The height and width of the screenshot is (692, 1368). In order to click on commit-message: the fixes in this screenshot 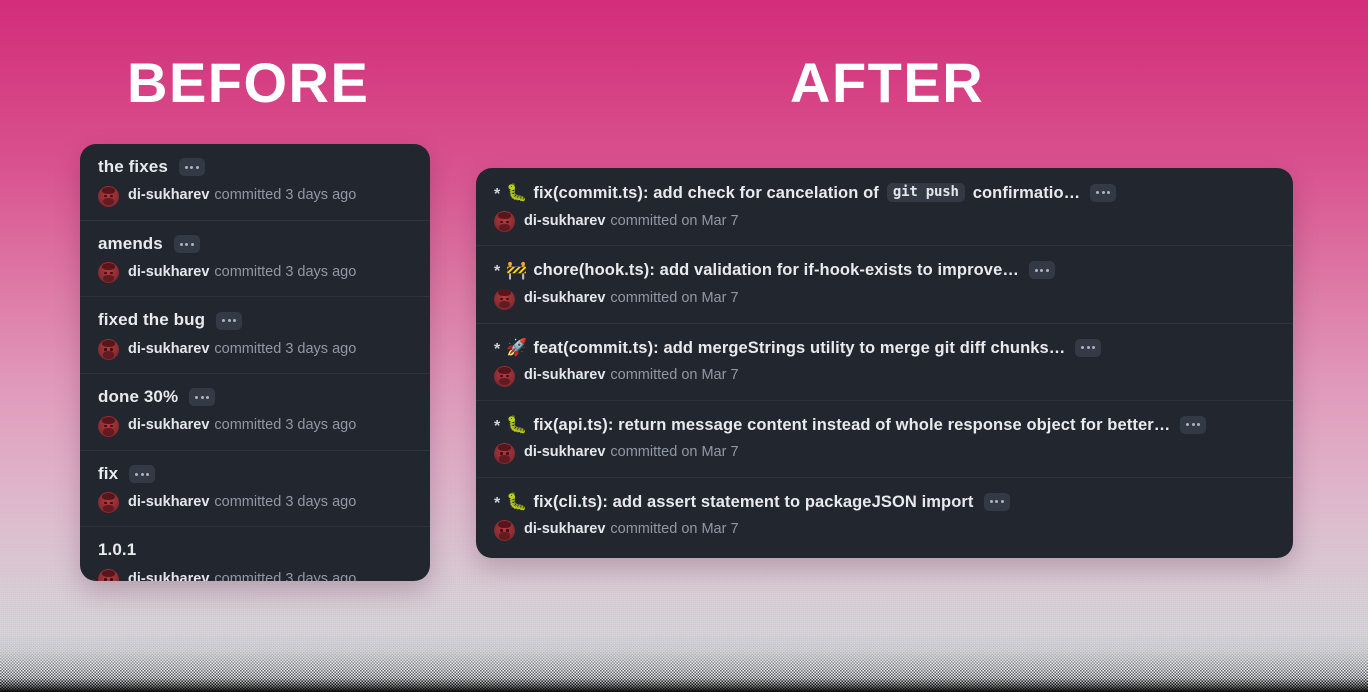, I will do `click(133, 166)`.